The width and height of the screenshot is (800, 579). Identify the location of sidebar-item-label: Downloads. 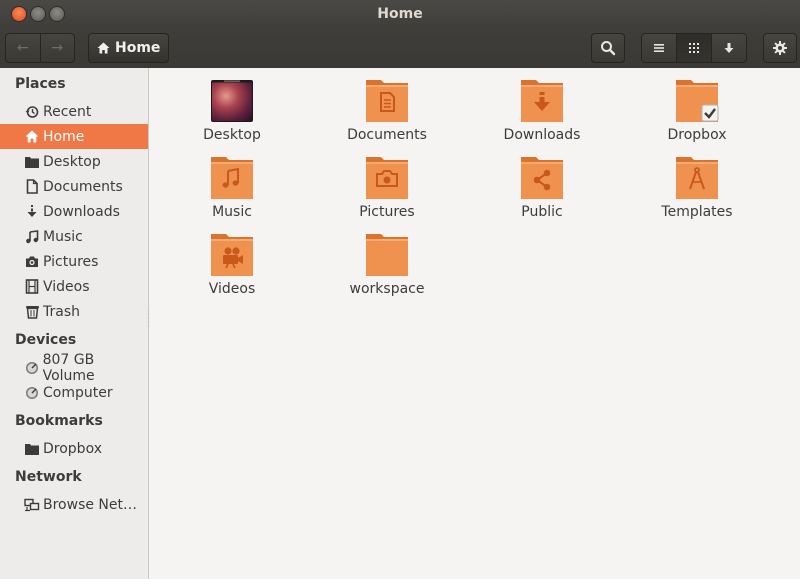
(81, 211).